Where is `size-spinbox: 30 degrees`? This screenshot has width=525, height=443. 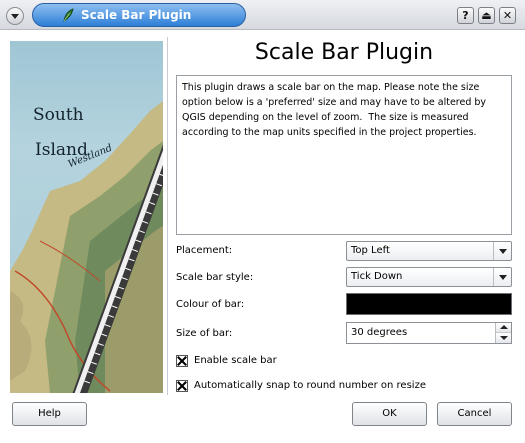 size-spinbox: 30 degrees is located at coordinates (429, 333).